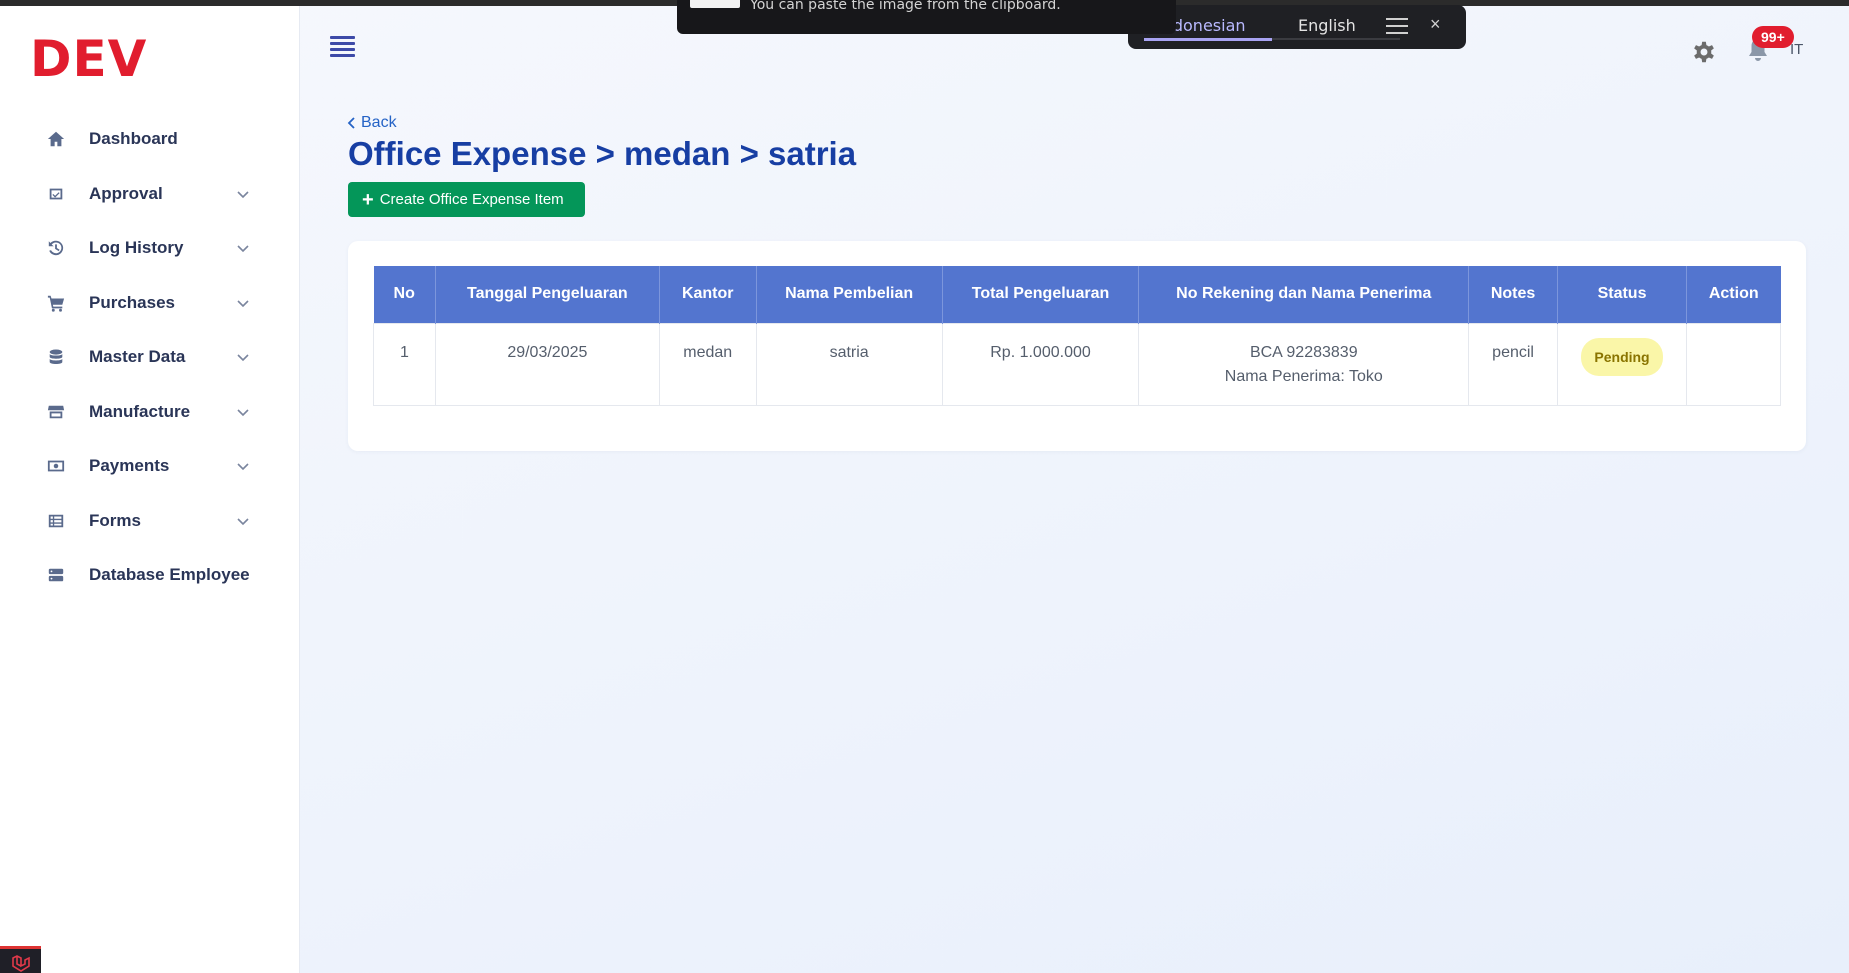 Image resolution: width=1849 pixels, height=973 pixels. I want to click on cell-action, so click(1733, 364).